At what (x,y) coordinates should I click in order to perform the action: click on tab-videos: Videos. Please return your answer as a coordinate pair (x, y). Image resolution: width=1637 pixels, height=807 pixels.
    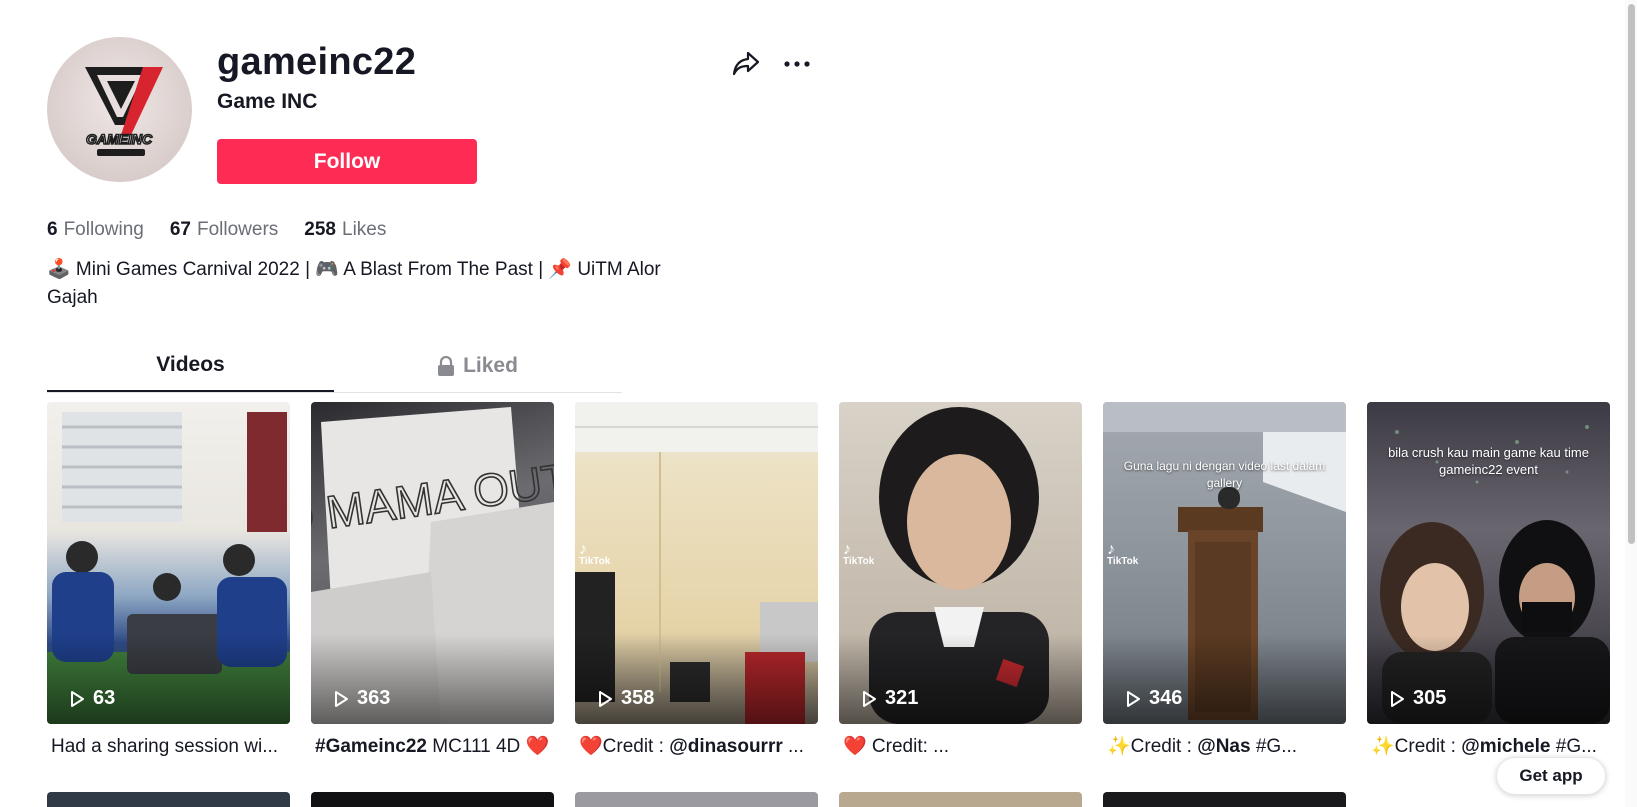
    Looking at the image, I should click on (190, 366).